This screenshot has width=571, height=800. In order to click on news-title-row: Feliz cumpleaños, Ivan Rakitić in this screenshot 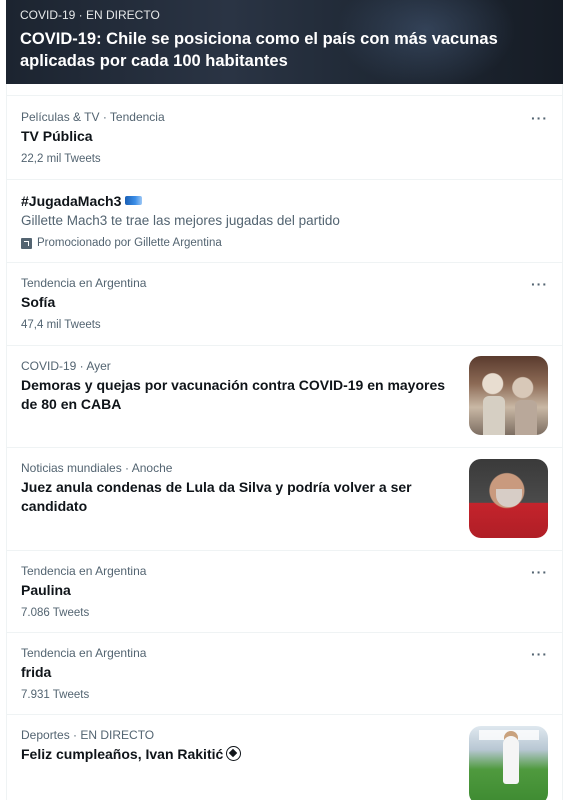, I will do `click(131, 754)`.